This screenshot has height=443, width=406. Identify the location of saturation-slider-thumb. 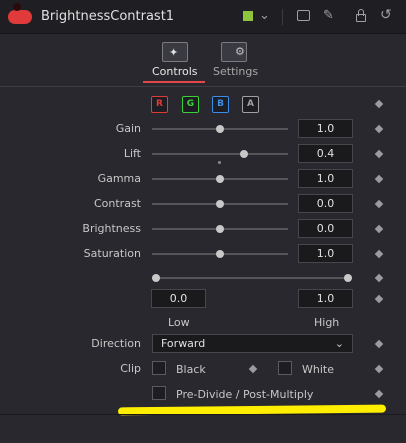
(220, 254).